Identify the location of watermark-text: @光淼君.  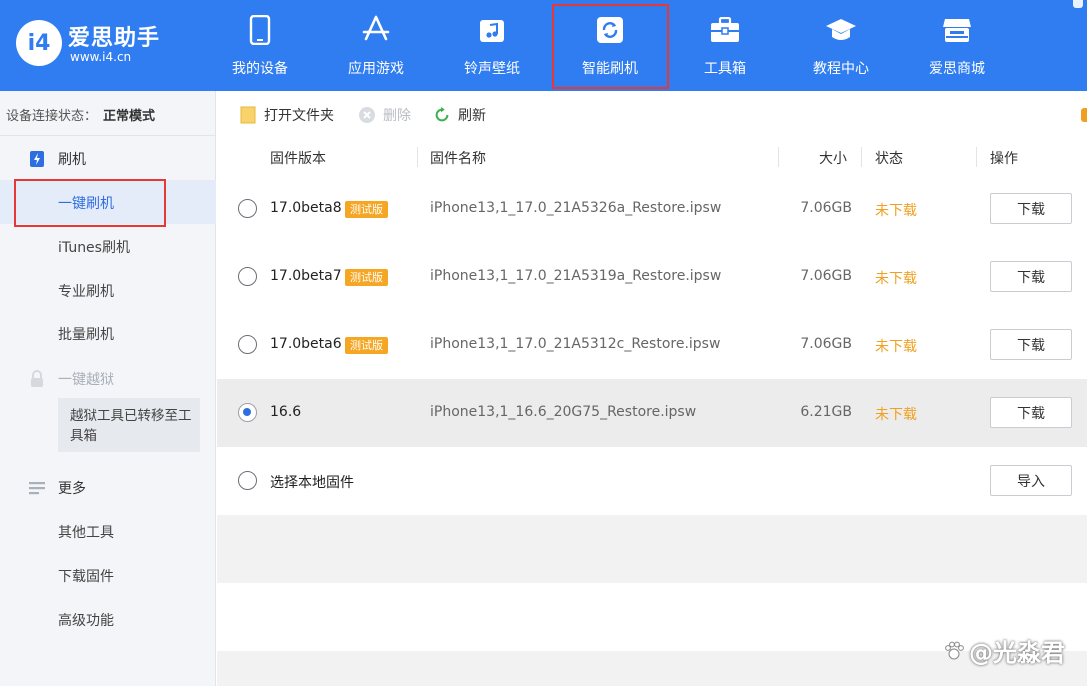
(1017, 653).